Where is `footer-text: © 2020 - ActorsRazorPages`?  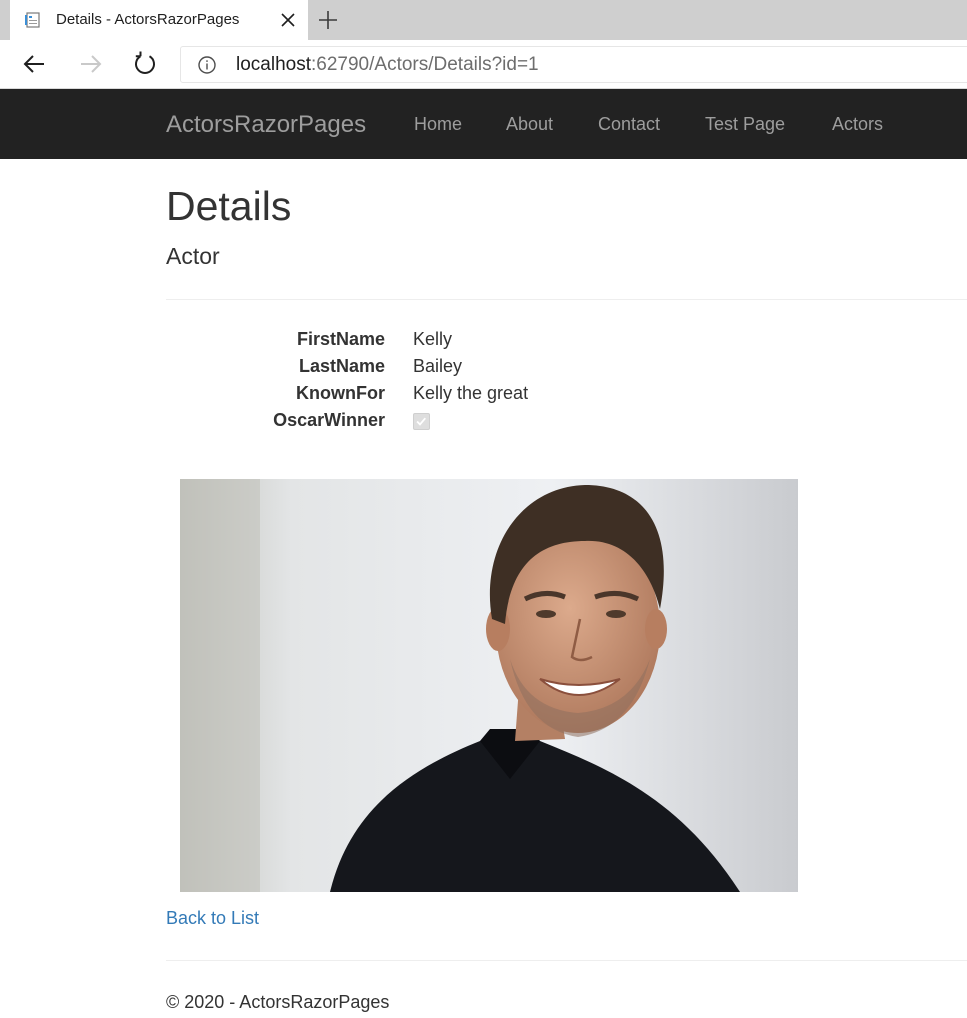
footer-text: © 2020 - ActorsRazorPages is located at coordinates (278, 1002).